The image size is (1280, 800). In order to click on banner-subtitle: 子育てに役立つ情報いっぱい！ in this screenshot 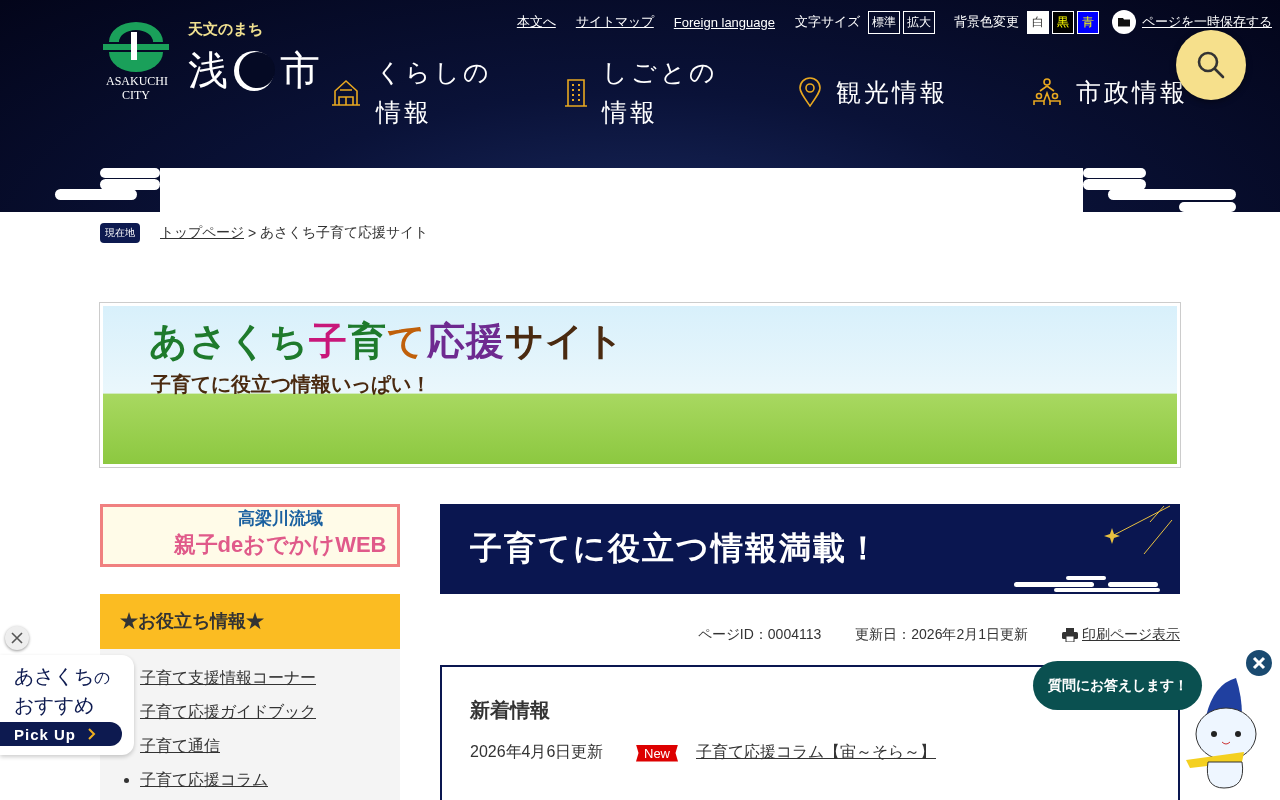, I will do `click(291, 384)`.